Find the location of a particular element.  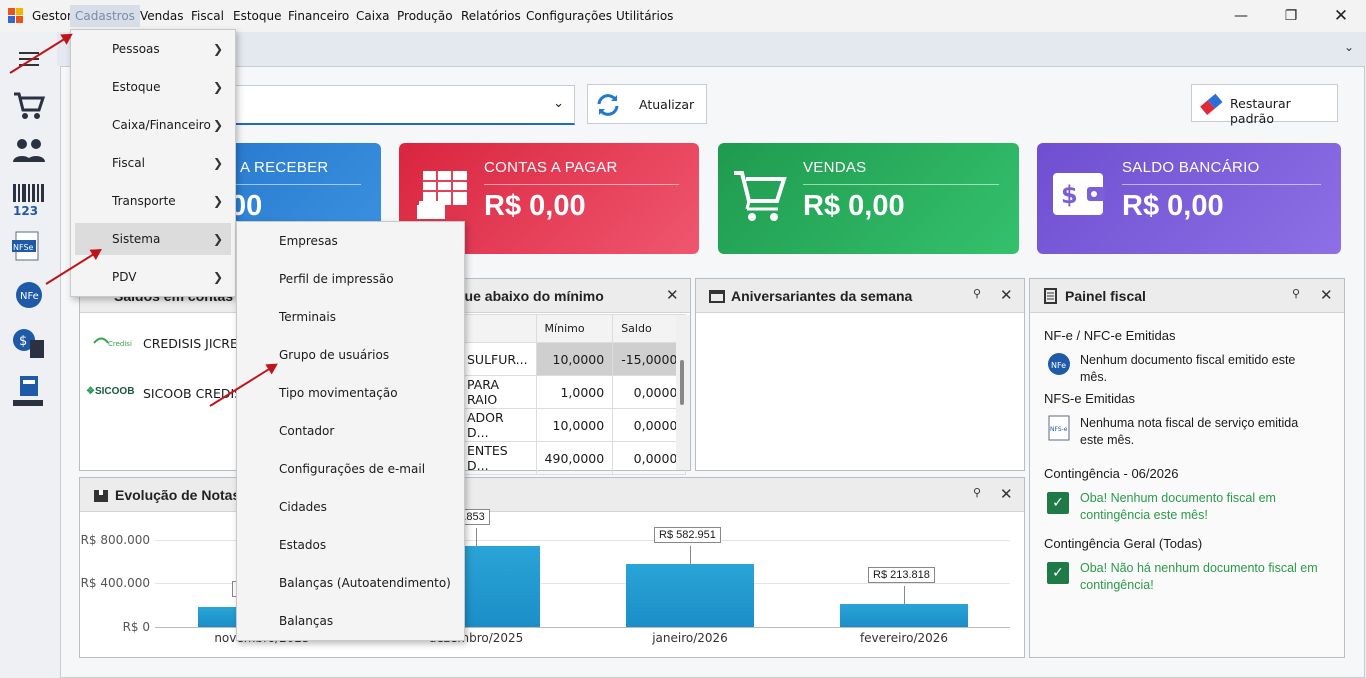

menu-item-label: Estados is located at coordinates (303, 545).